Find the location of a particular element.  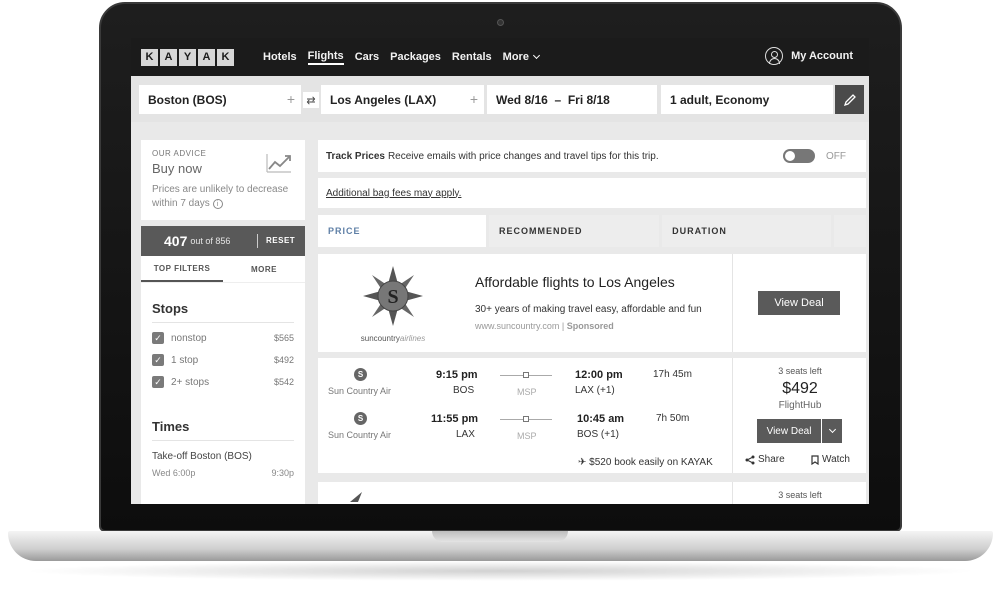

time-range-start: Wed 6:00p is located at coordinates (174, 473).